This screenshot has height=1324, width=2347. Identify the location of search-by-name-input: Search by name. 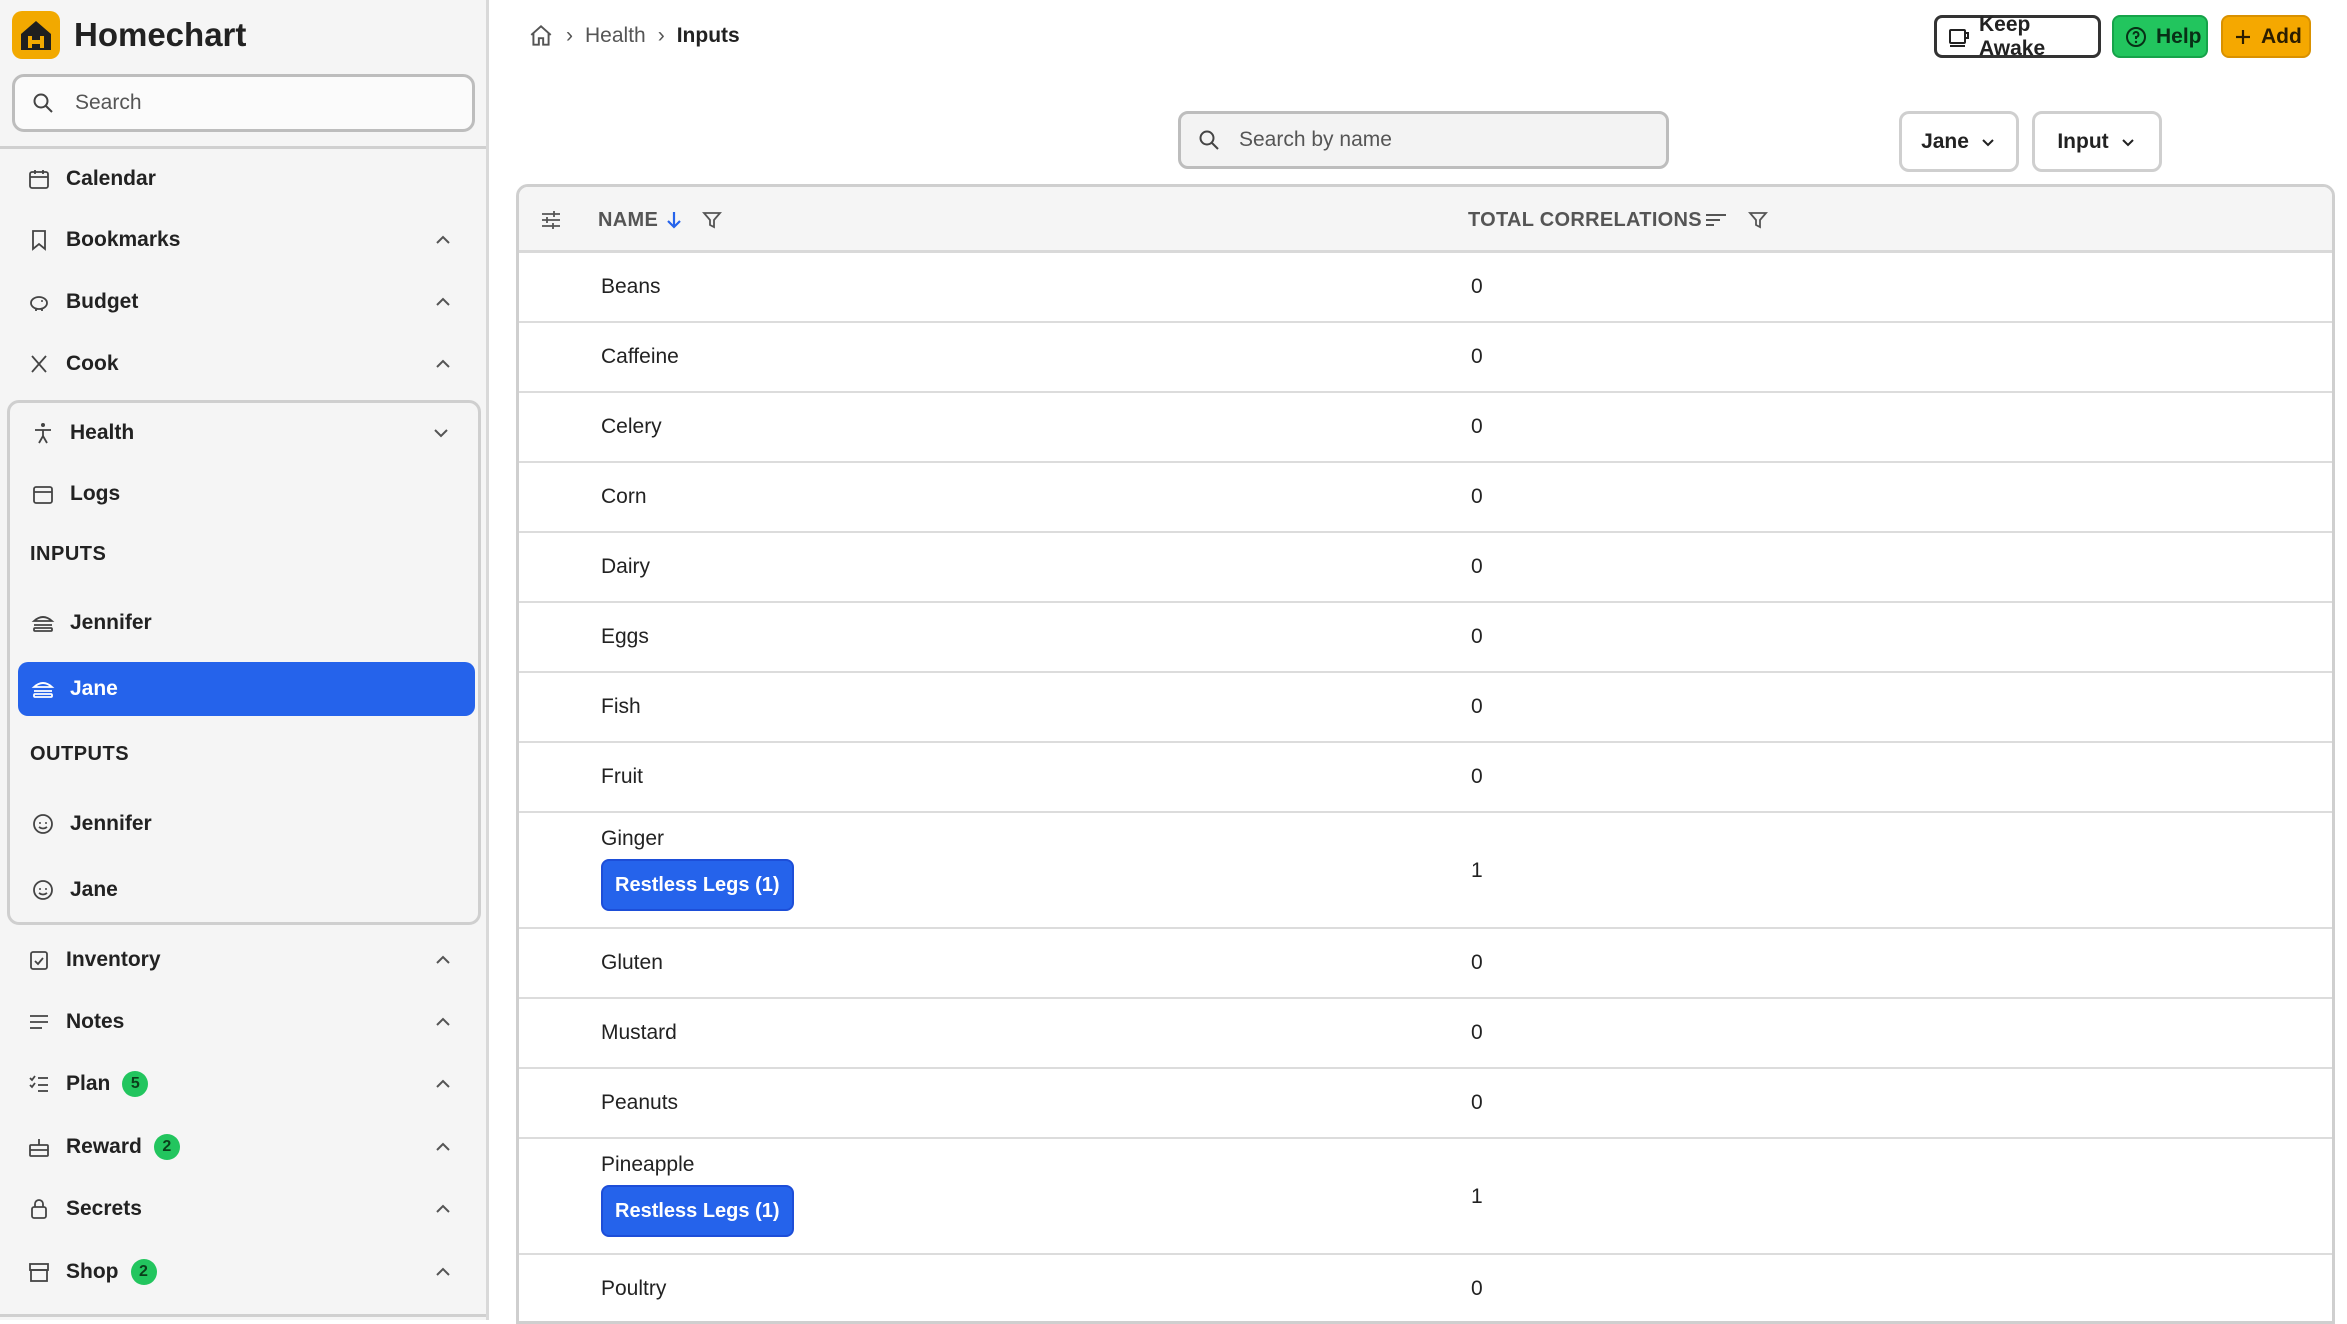
(1423, 140).